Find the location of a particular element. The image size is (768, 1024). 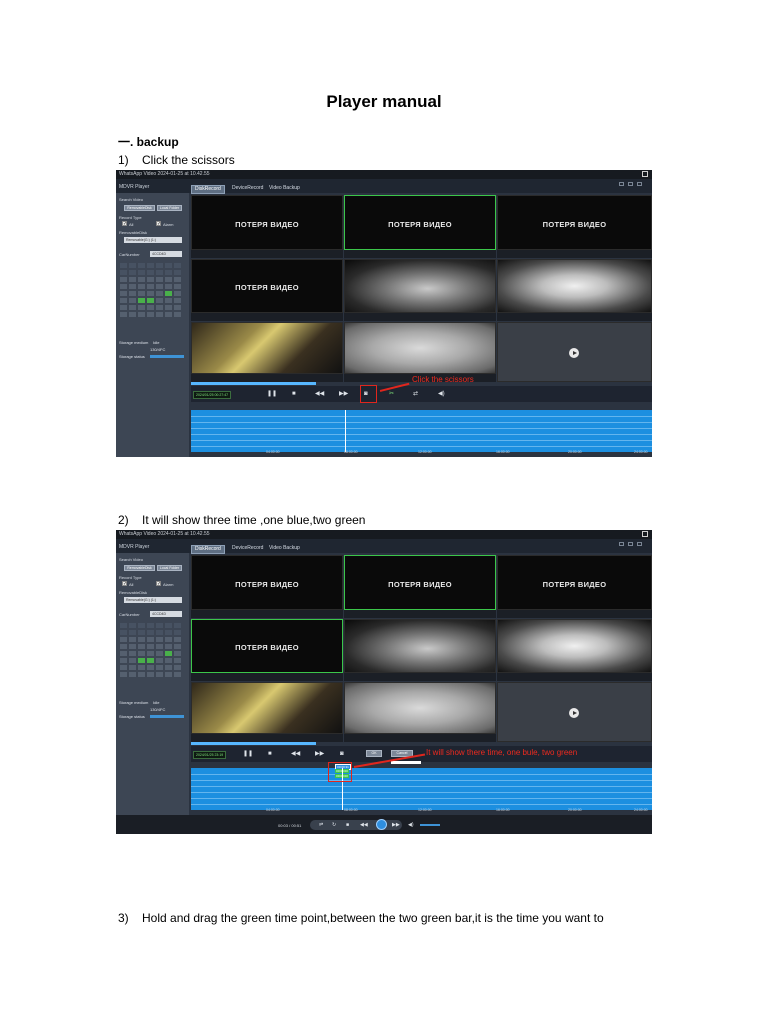

tab-videobackup: Video Backup is located at coordinates (284, 548).